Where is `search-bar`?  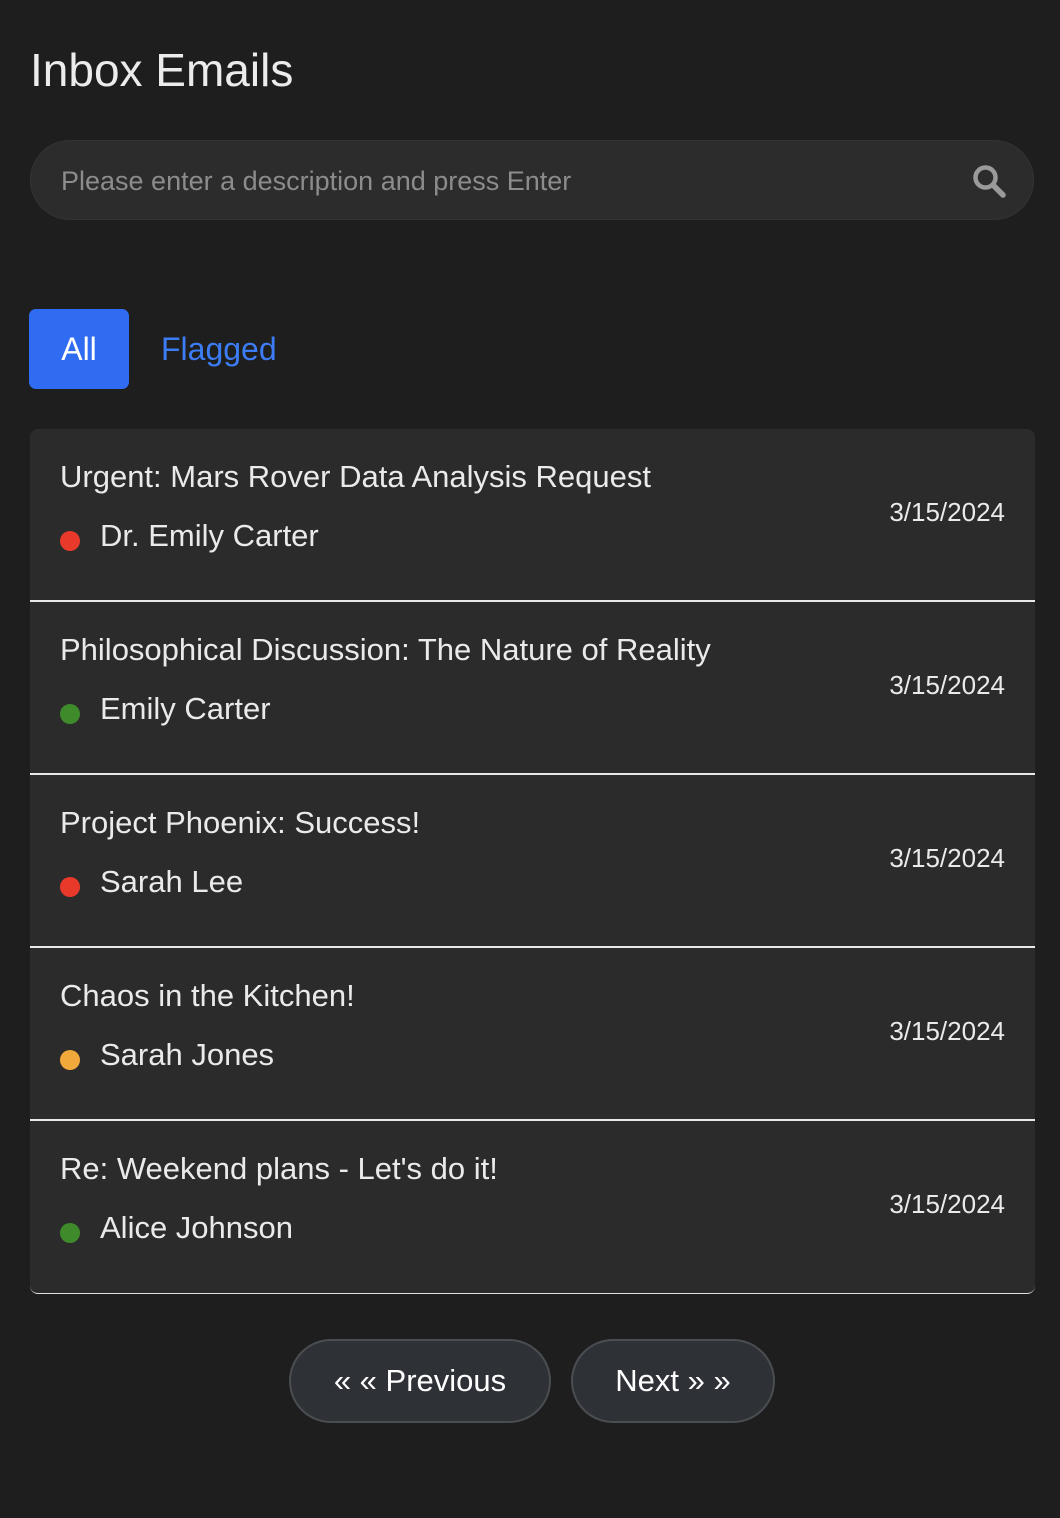 search-bar is located at coordinates (532, 180).